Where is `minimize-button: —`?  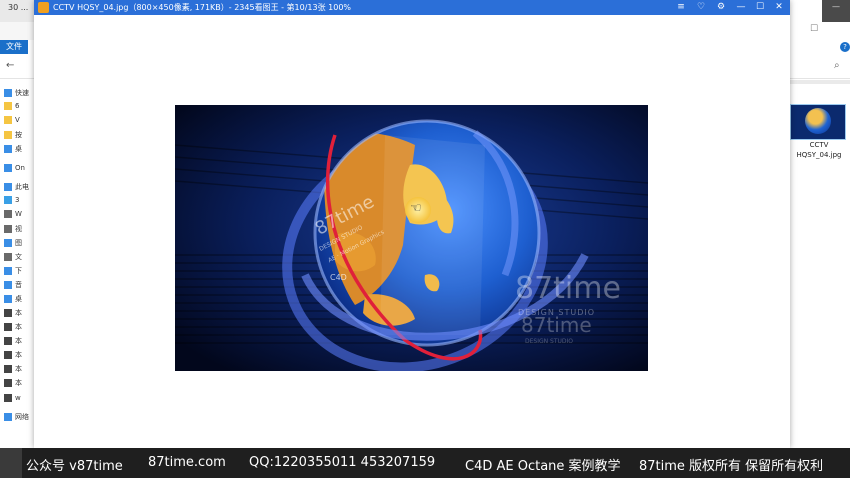 minimize-button: — is located at coordinates (741, 7).